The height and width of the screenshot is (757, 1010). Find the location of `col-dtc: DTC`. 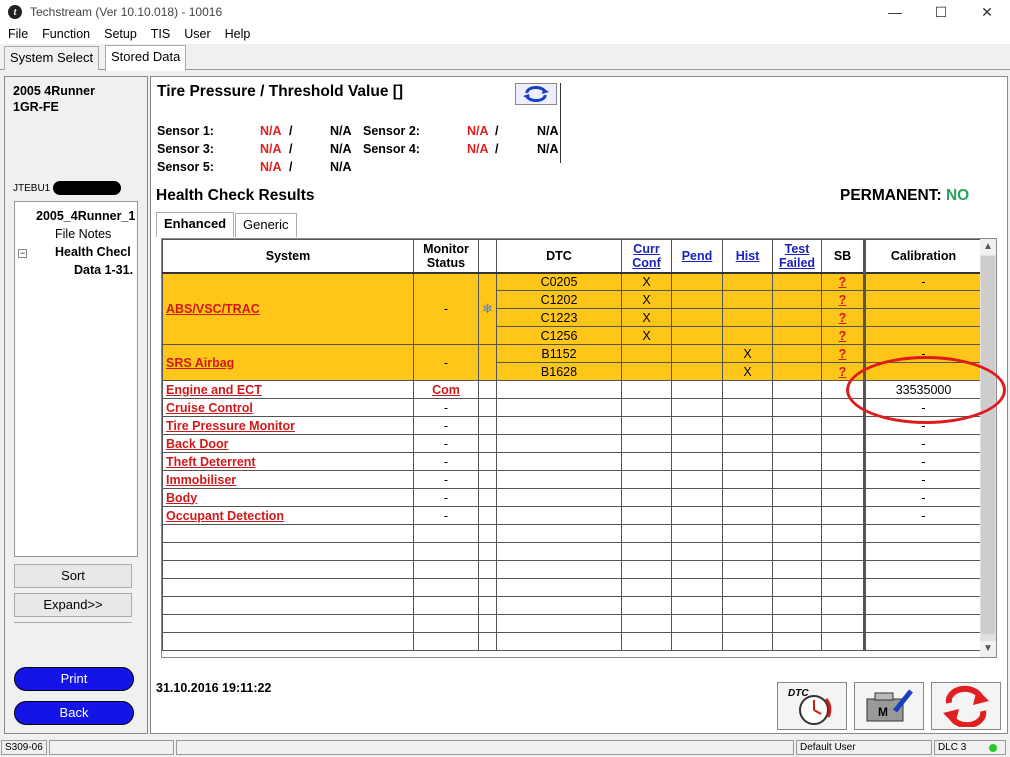

col-dtc: DTC is located at coordinates (559, 256).